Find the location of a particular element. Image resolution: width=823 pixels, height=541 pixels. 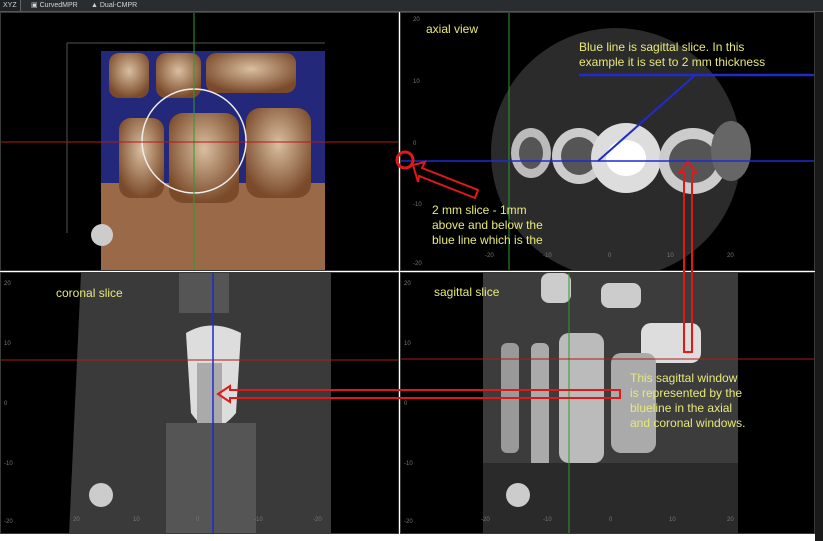

axial-view-title: axial view is located at coordinates (452, 29).